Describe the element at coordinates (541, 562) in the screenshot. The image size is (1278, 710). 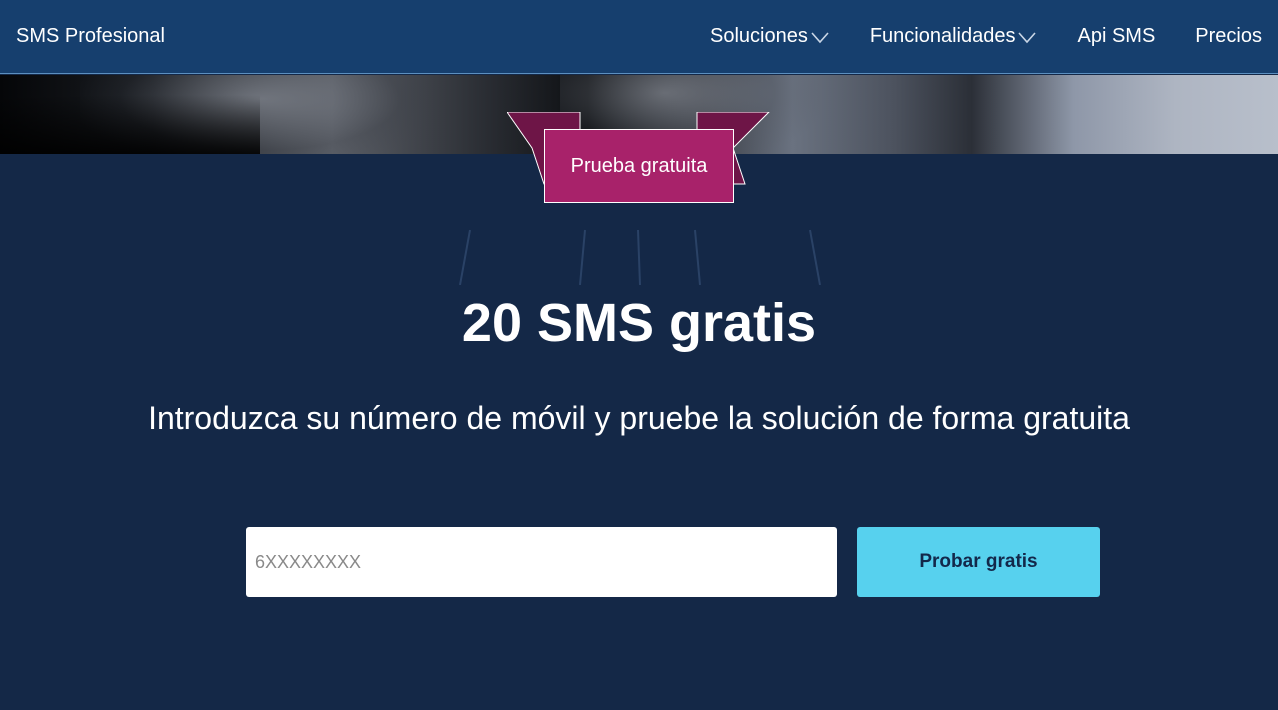
I see `phone-number-input` at that location.